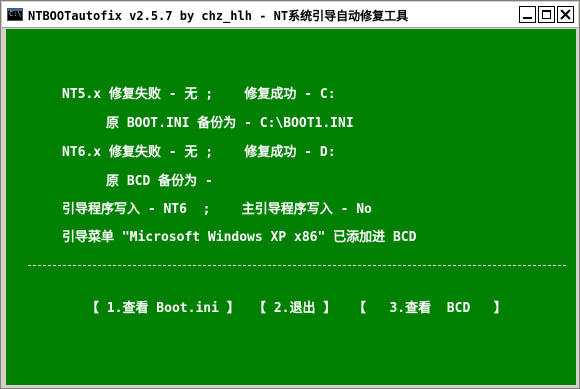 The image size is (580, 389). Describe the element at coordinates (430, 309) in the screenshot. I see `view-bcd-menu-item: 【 3.查看 BCD 】` at that location.